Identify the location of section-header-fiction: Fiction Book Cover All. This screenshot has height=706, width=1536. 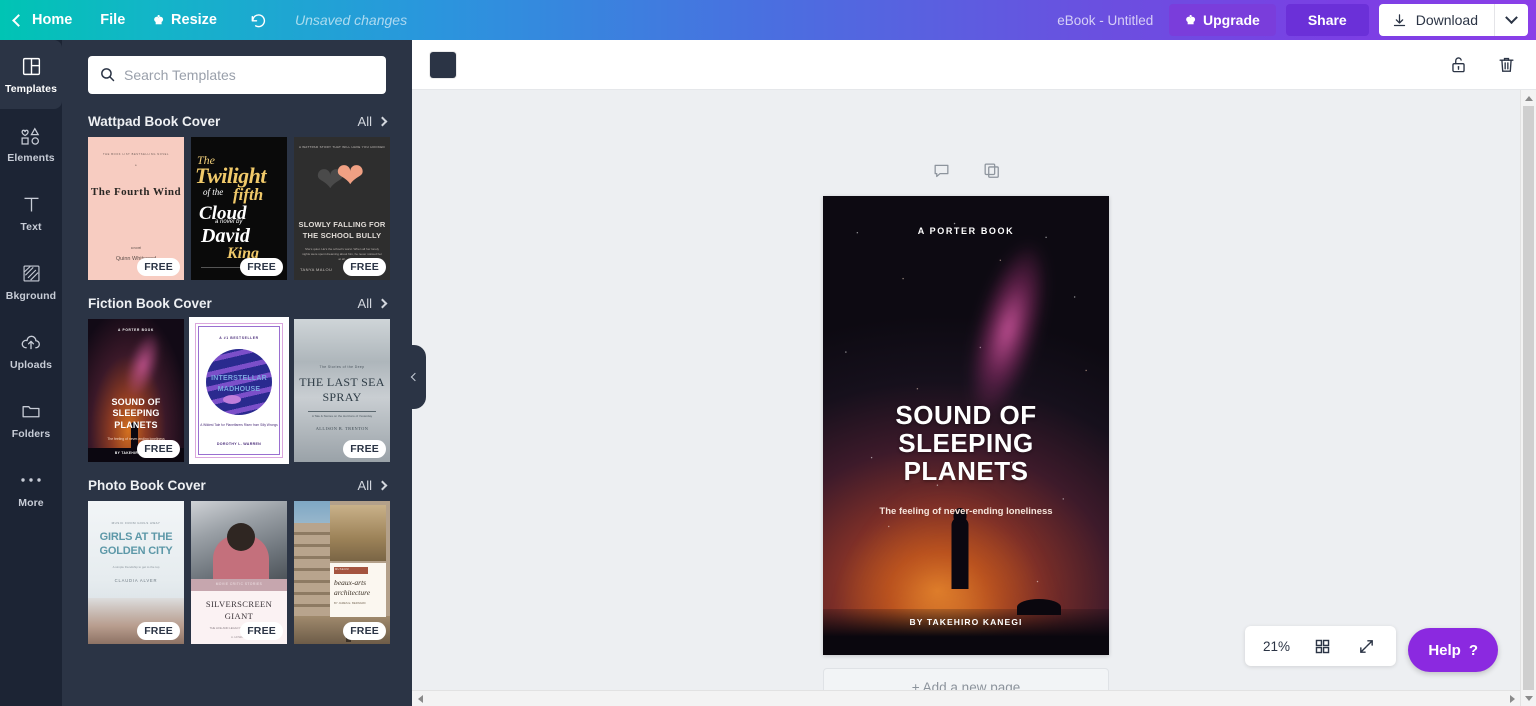
(237, 302).